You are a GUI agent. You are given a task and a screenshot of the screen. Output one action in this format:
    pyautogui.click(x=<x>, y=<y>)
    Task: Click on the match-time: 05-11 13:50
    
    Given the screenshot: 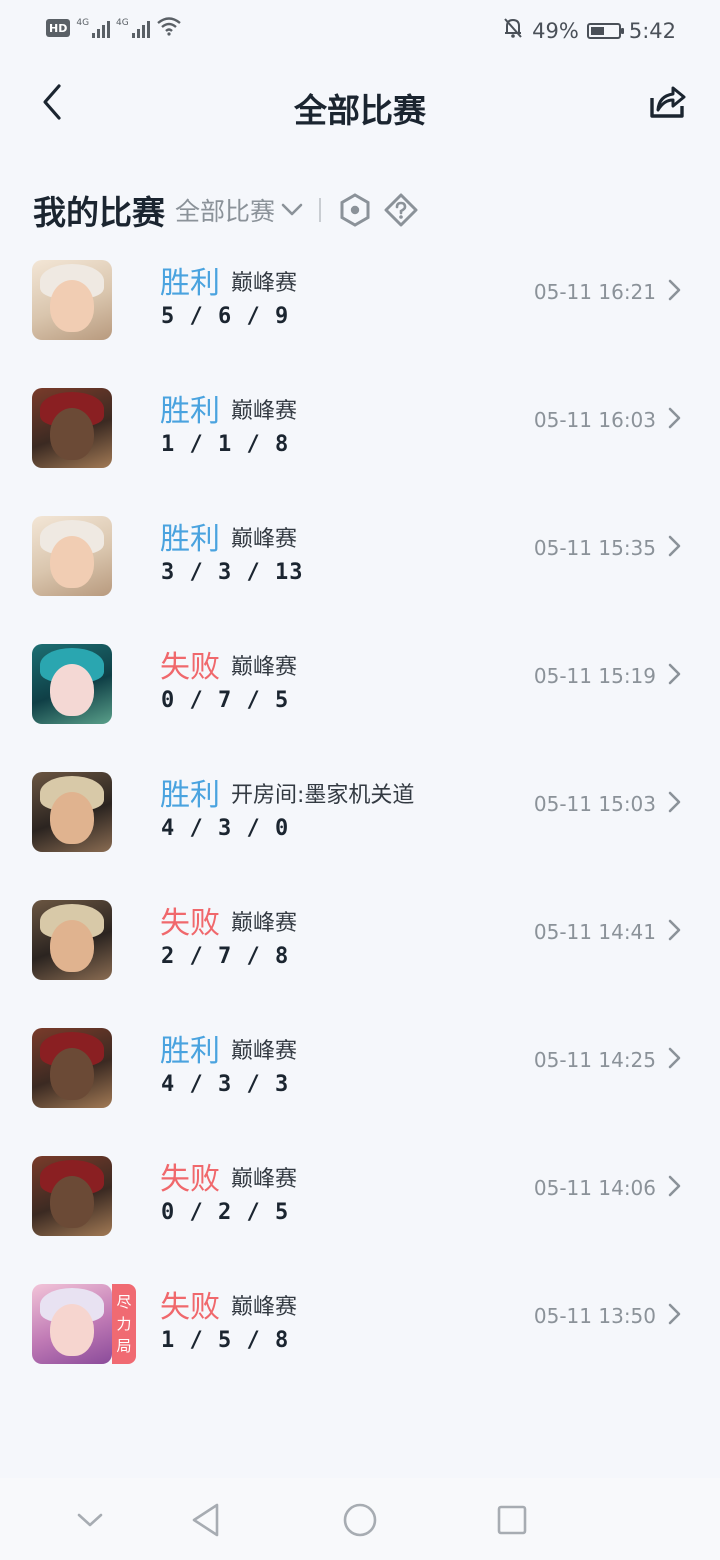 What is the action you would take?
    pyautogui.click(x=594, y=1316)
    